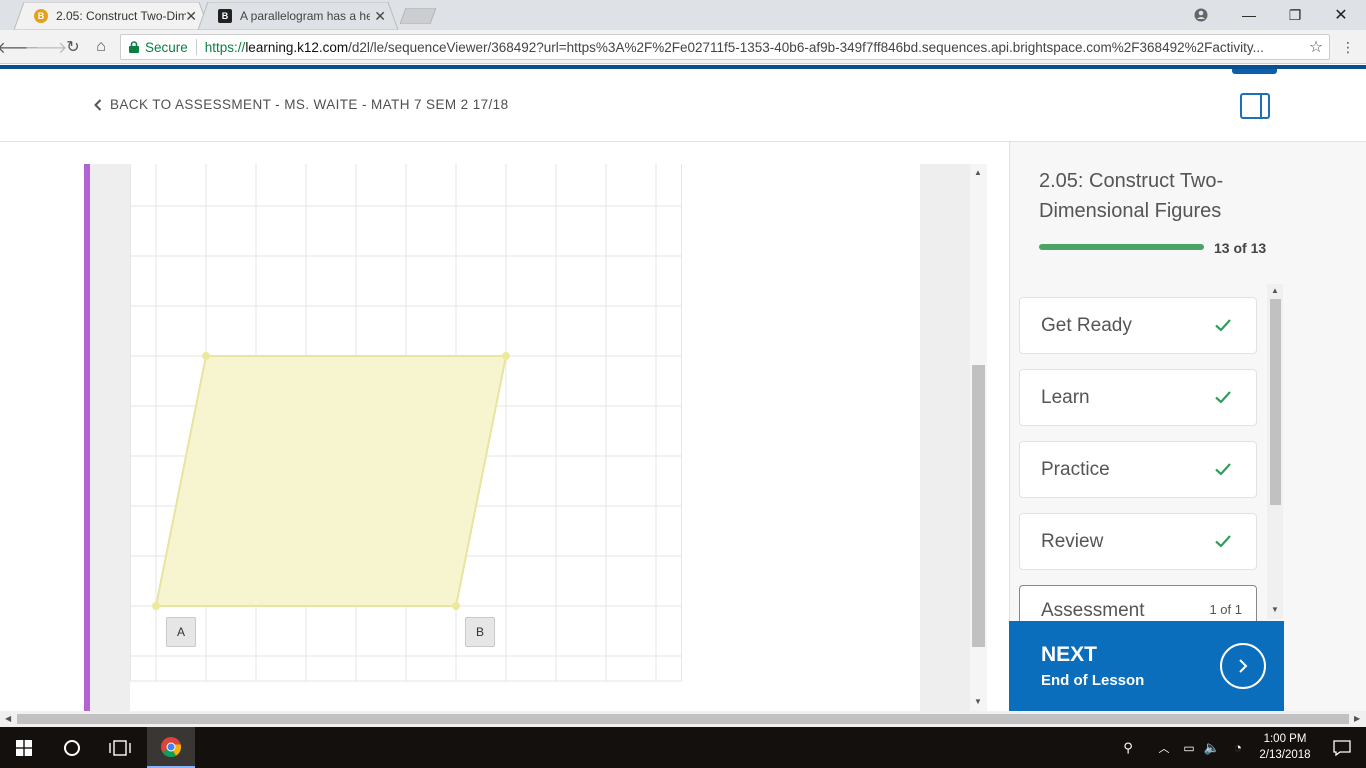  What do you see at coordinates (72, 747) in the screenshot?
I see `cortana-search-icon` at bounding box center [72, 747].